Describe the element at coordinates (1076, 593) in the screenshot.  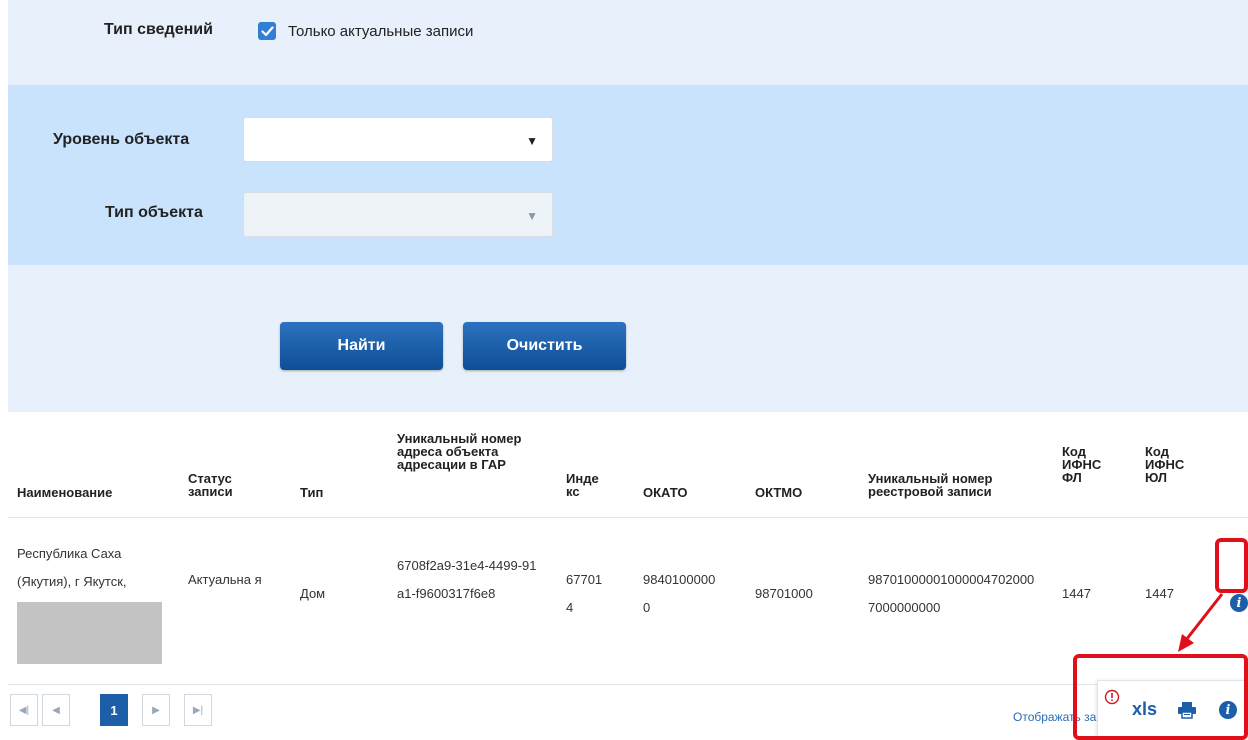
I see `cell-ifns-fl: 1447` at that location.